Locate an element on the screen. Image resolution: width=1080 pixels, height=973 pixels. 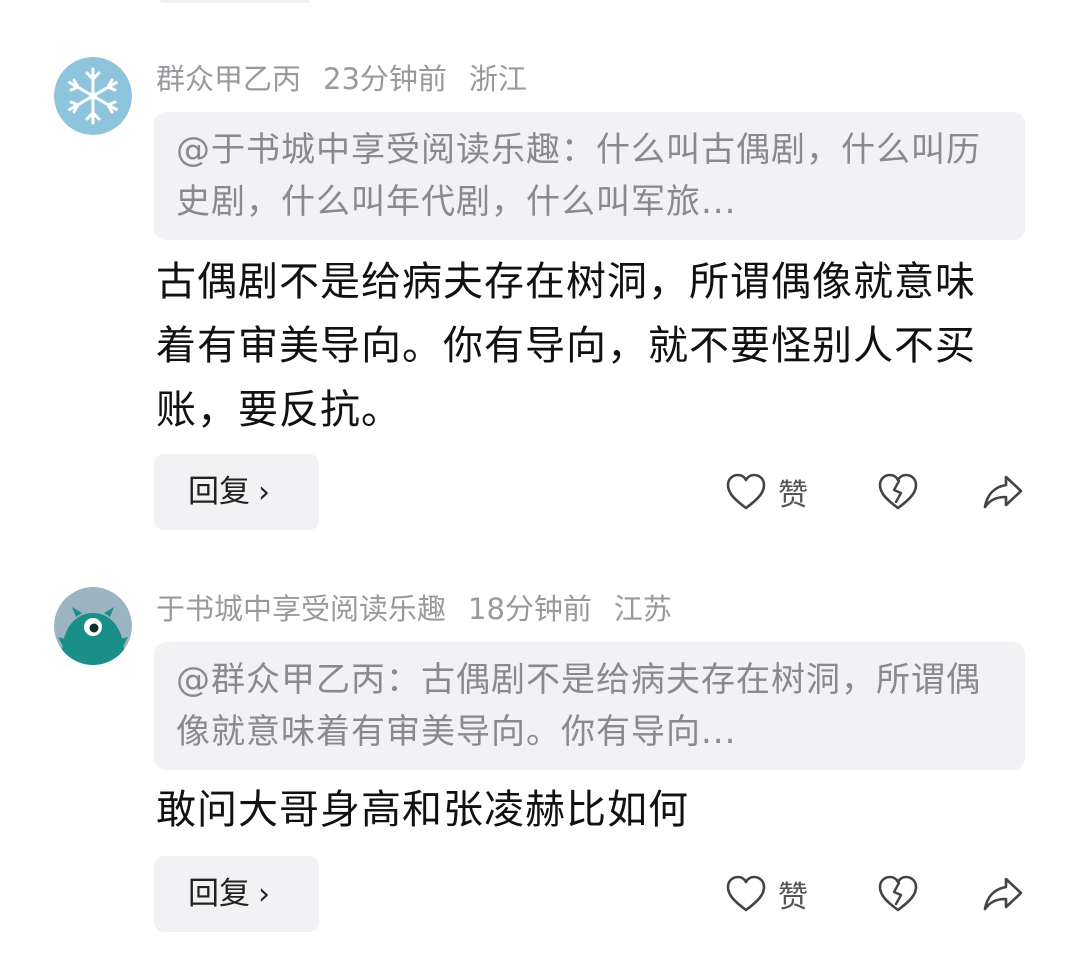
teal-monster-icon is located at coordinates (93, 626).